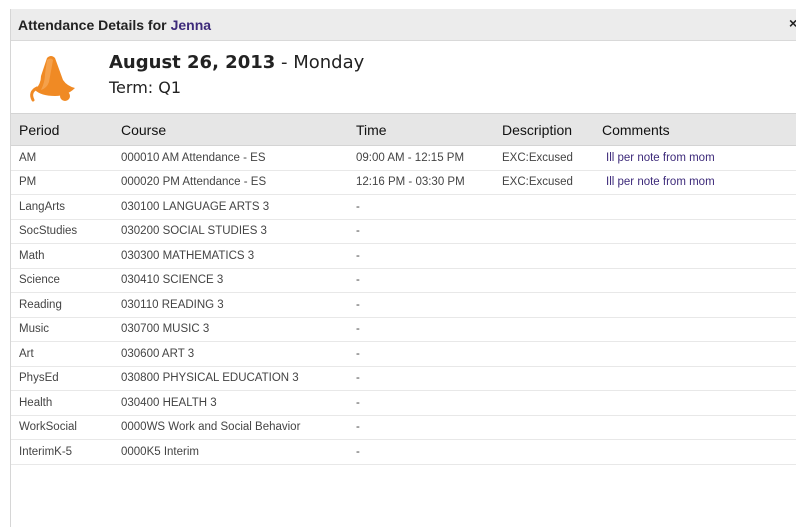  What do you see at coordinates (172, 280) in the screenshot?
I see `cell-course: 030410 SCIENCE 3` at bounding box center [172, 280].